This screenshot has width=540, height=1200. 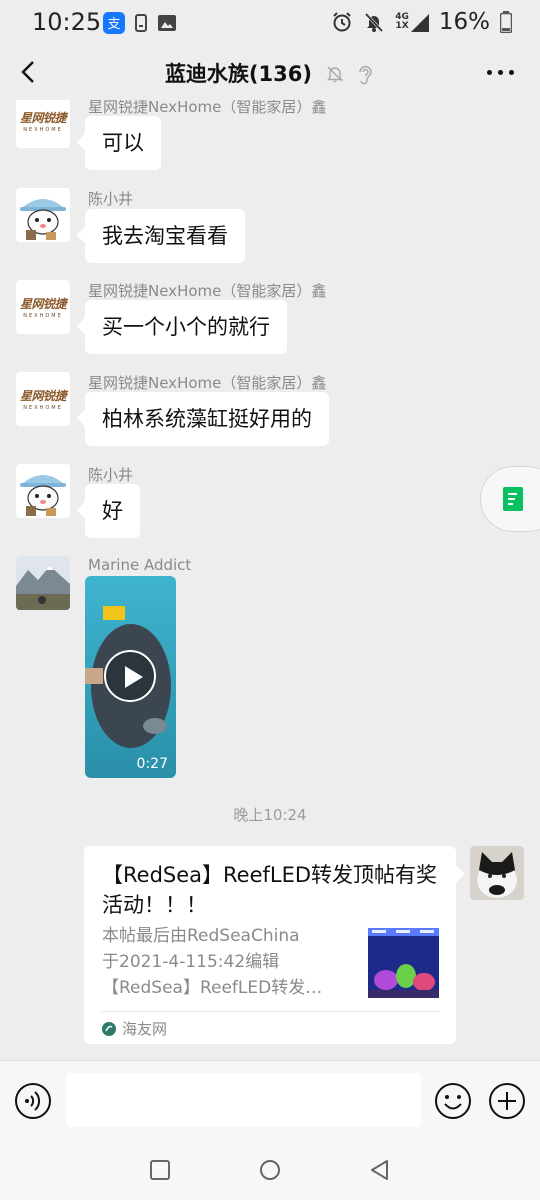 I want to click on play-icon, so click(x=130, y=676).